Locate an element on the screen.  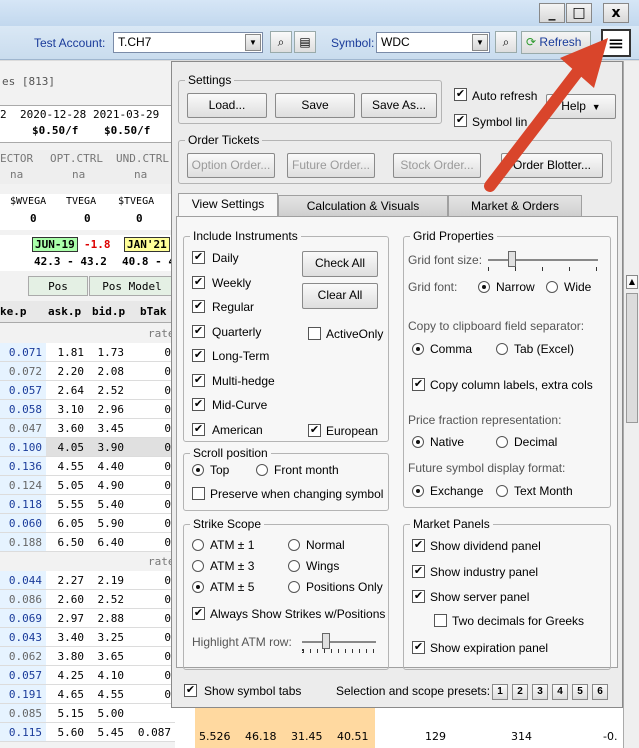
tab-view-settings: View Settings is located at coordinates (228, 205).